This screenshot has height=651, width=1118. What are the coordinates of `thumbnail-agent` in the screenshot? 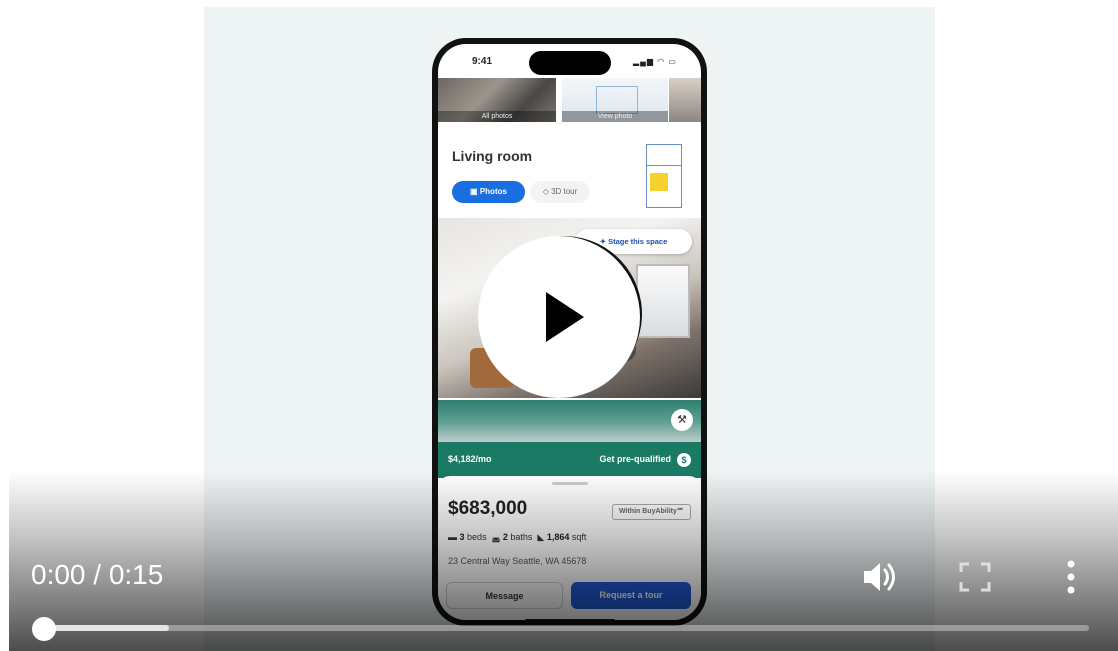 It's located at (685, 100).